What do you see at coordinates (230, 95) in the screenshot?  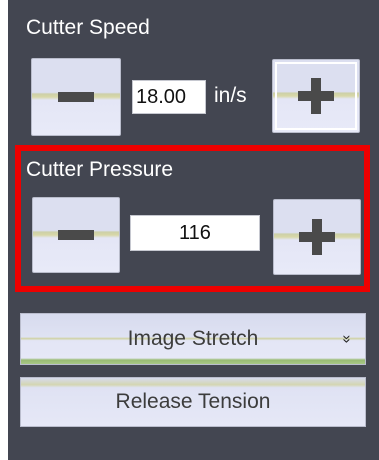 I see `cutter-speed-unit: in/s` at bounding box center [230, 95].